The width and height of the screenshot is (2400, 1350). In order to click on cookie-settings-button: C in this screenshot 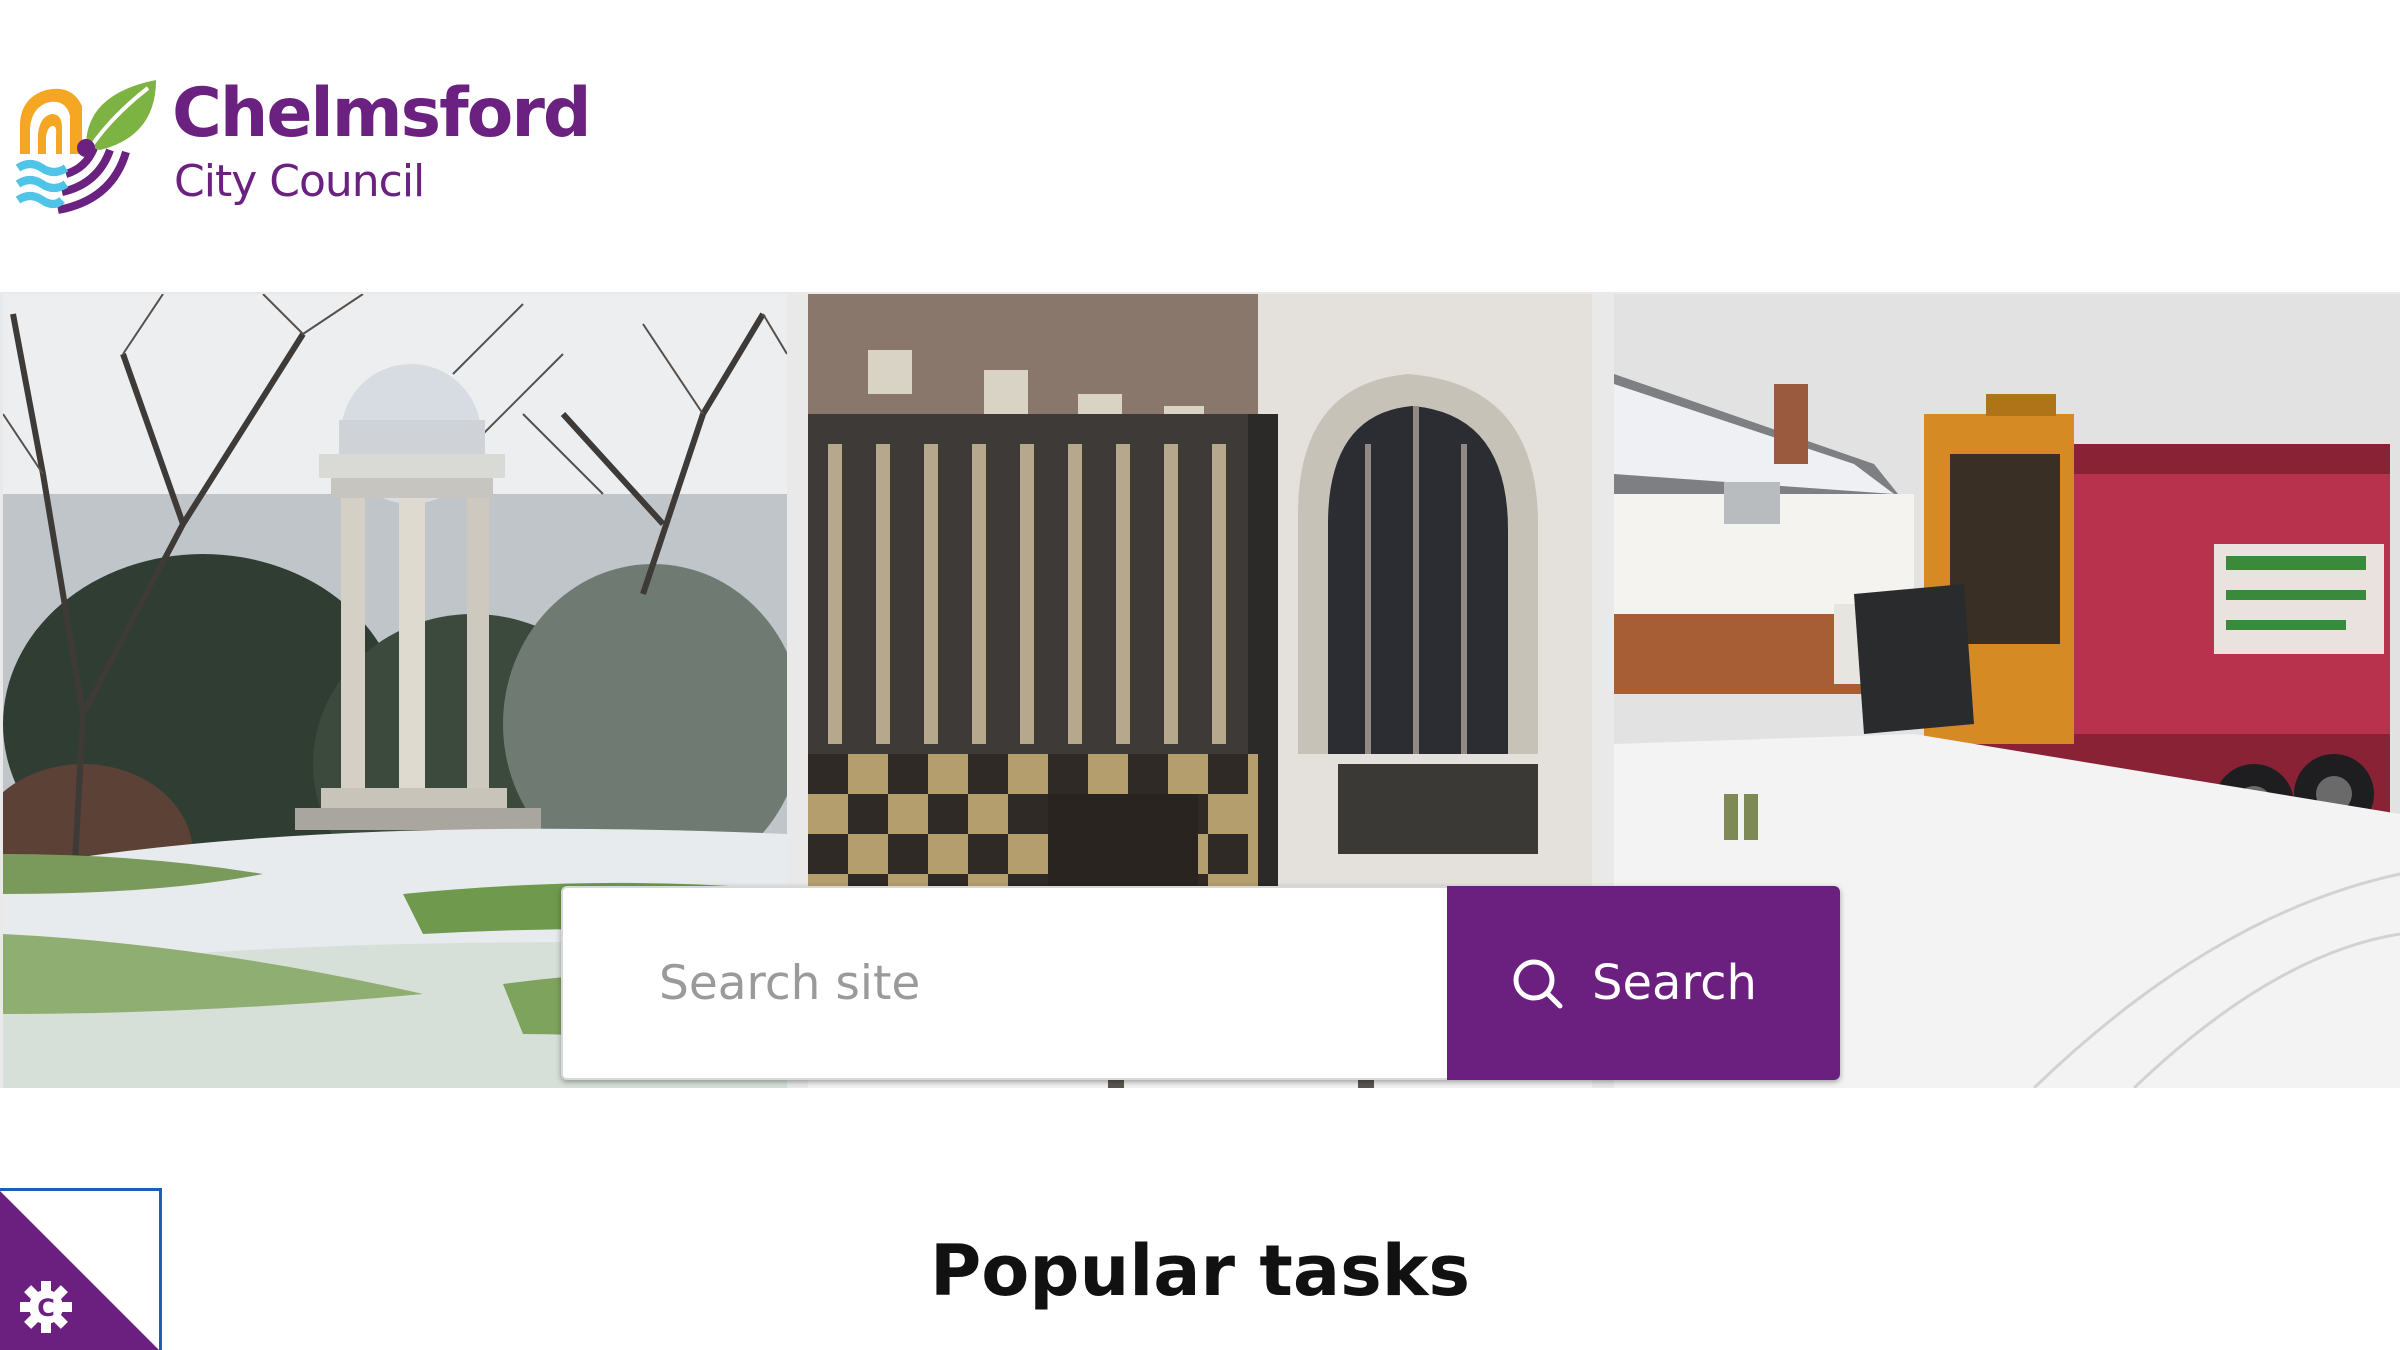, I will do `click(81, 1269)`.